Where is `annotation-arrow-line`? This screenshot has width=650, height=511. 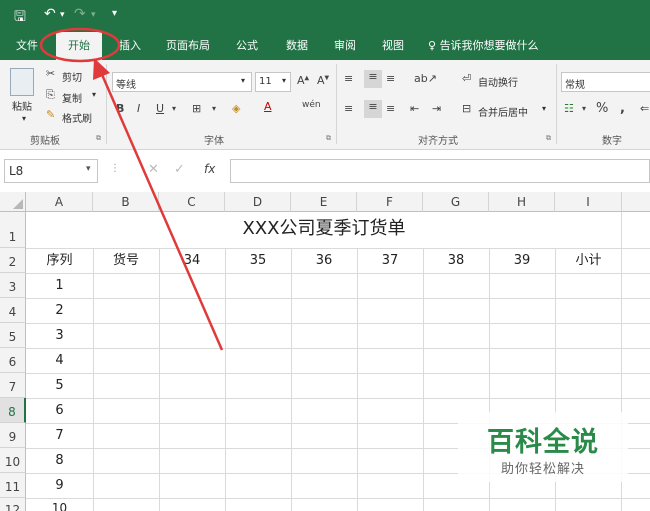 annotation-arrow-line is located at coordinates (161, 210).